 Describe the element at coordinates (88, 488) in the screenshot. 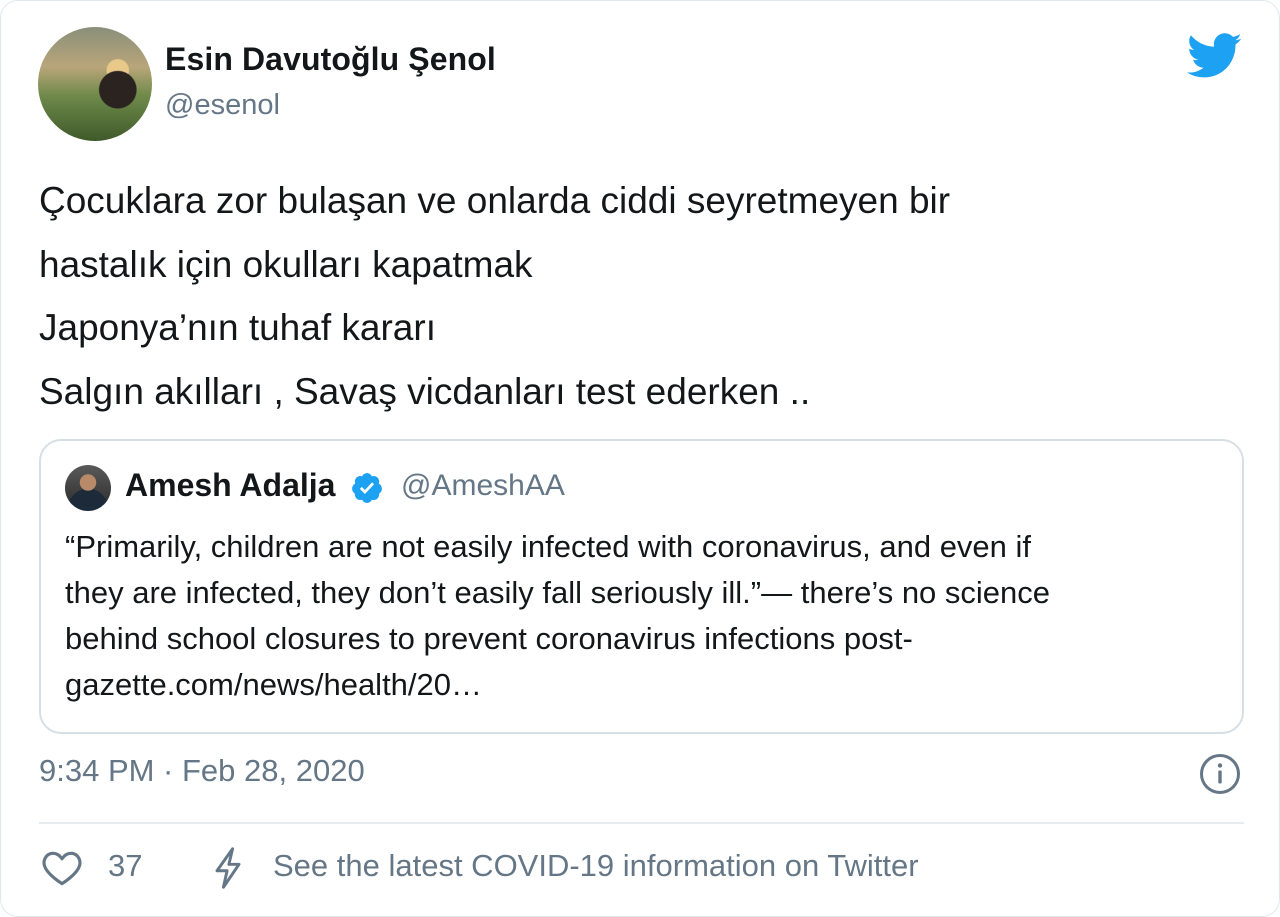

I see `quoted-author-avatar` at that location.